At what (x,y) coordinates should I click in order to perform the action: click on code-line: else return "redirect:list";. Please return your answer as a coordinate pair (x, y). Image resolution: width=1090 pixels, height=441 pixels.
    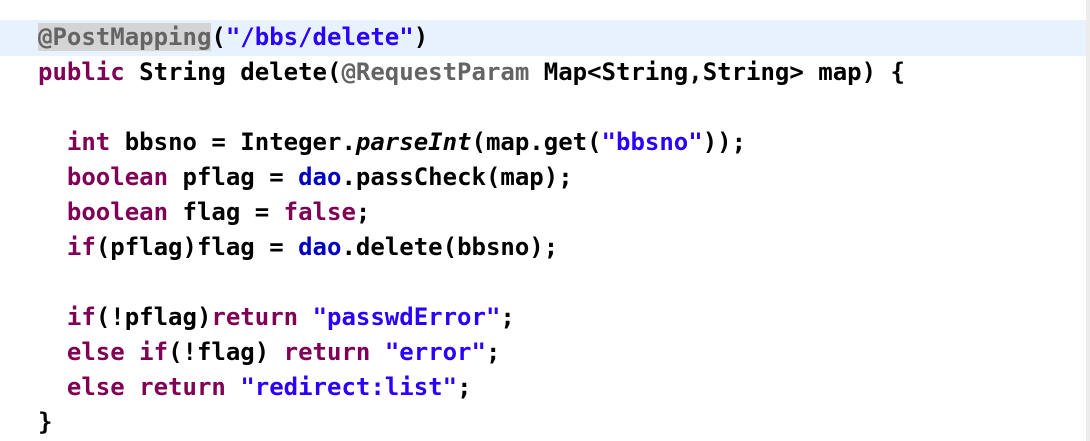
    Looking at the image, I should click on (471, 387).